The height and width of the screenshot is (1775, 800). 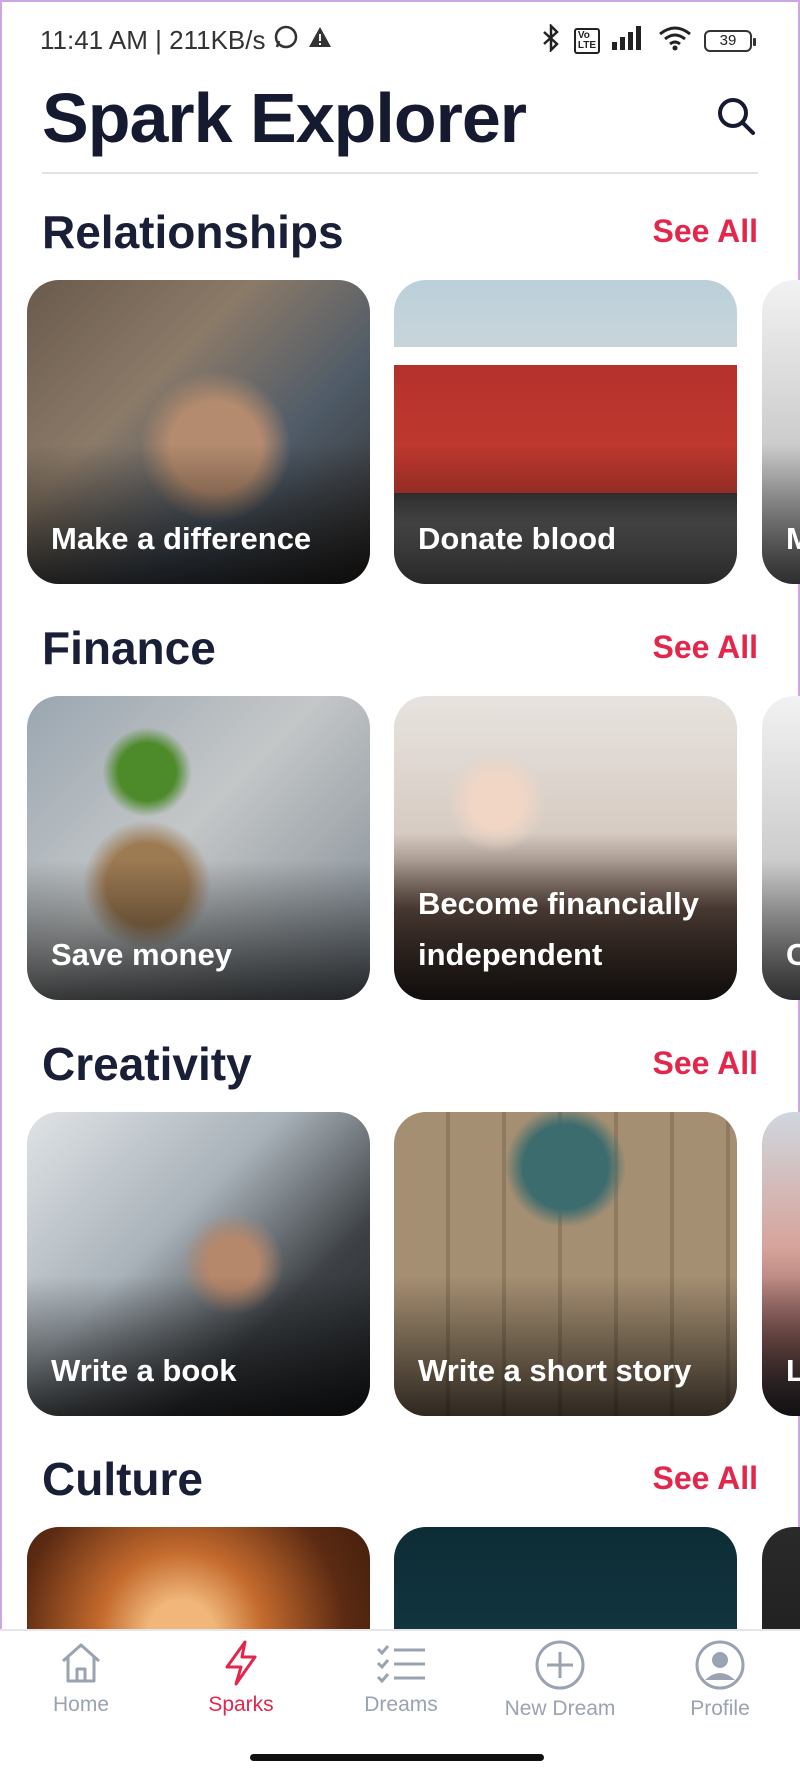 I want to click on status-bar: 11:41 AM | 211KB/s Vo LTE 39, so click(x=400, y=40).